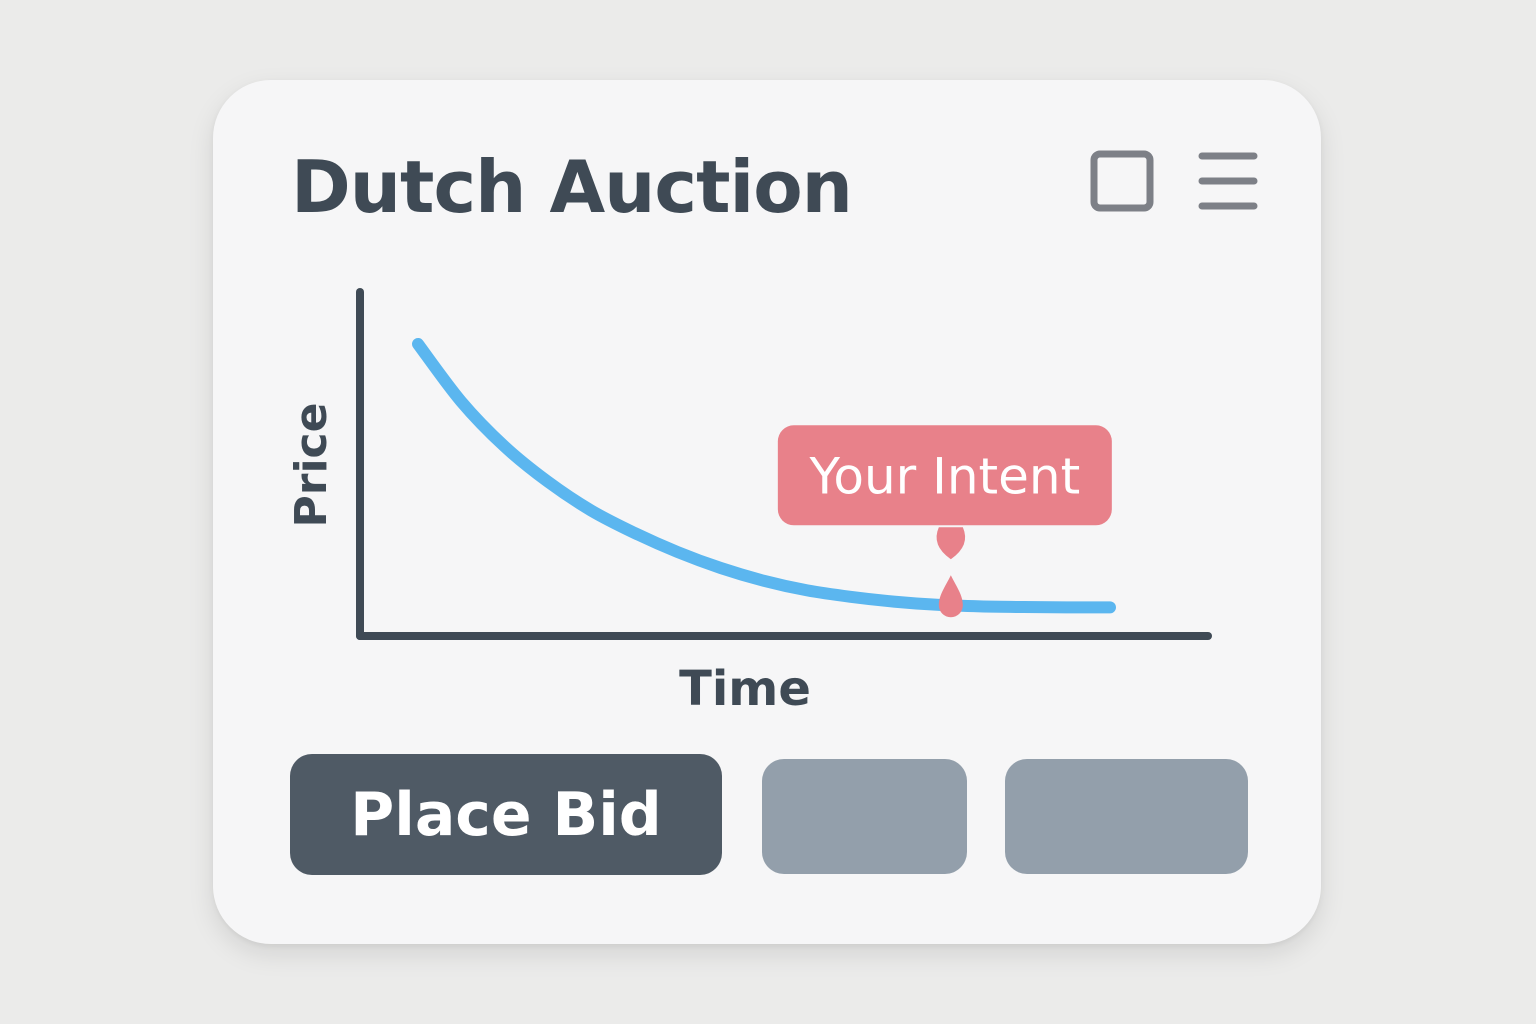 The width and height of the screenshot is (1536, 1024). What do you see at coordinates (745, 689) in the screenshot?
I see `x-axis-label: Time` at bounding box center [745, 689].